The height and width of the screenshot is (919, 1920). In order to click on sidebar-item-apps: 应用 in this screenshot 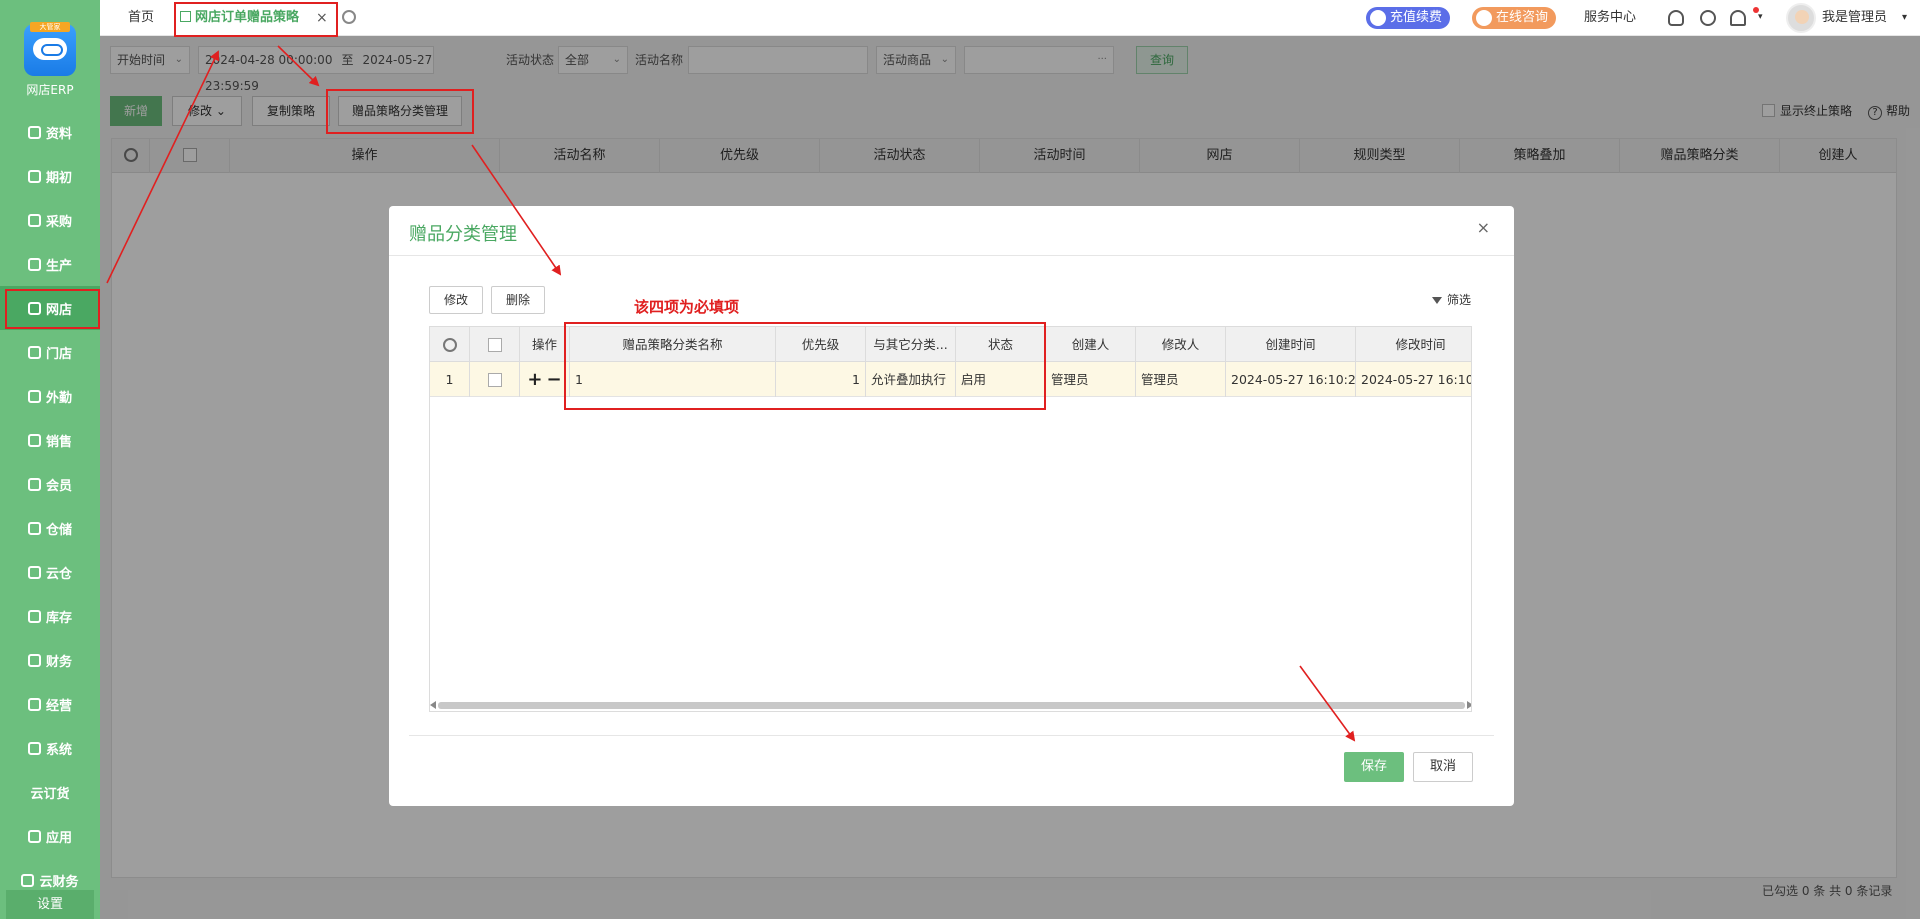, I will do `click(50, 836)`.